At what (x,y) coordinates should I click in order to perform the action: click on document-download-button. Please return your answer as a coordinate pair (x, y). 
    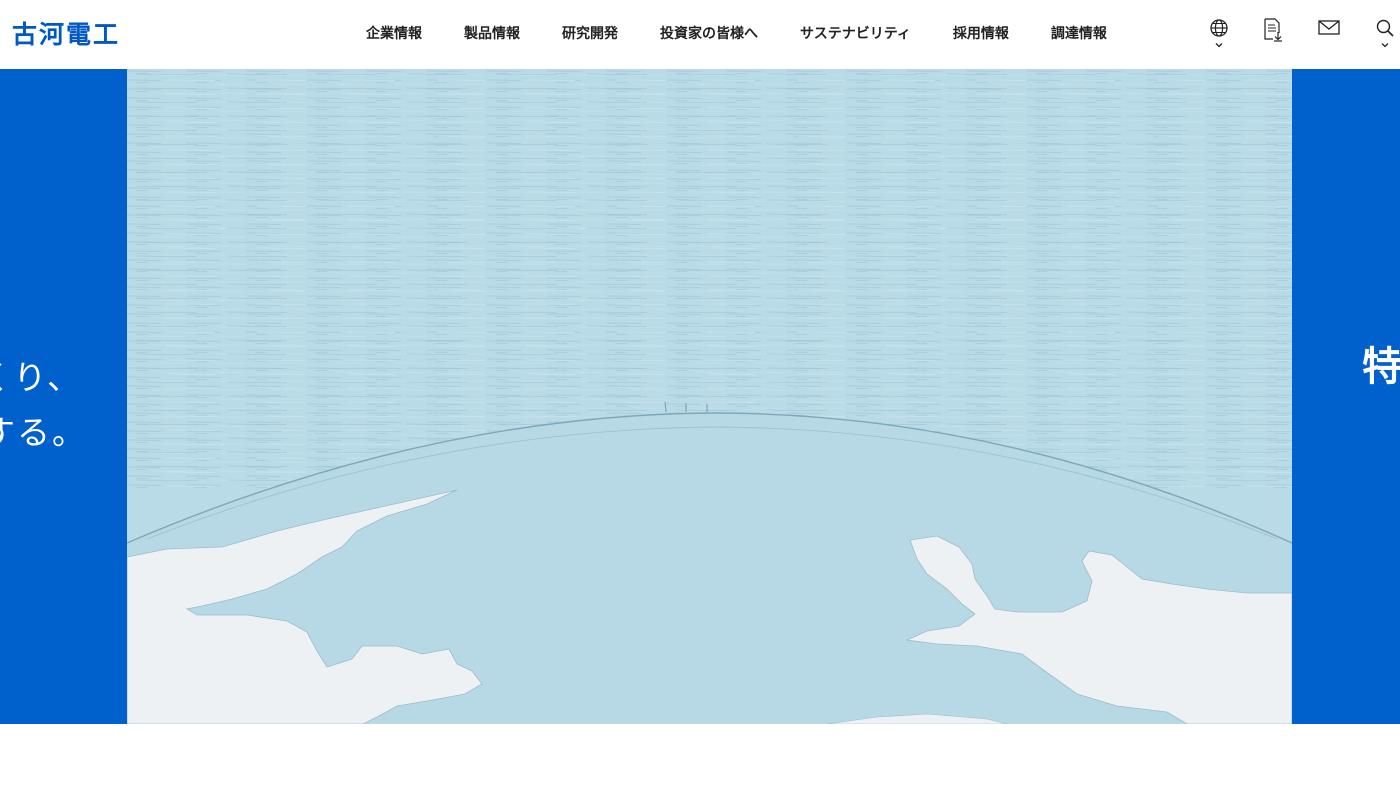
    Looking at the image, I should click on (1273, 38).